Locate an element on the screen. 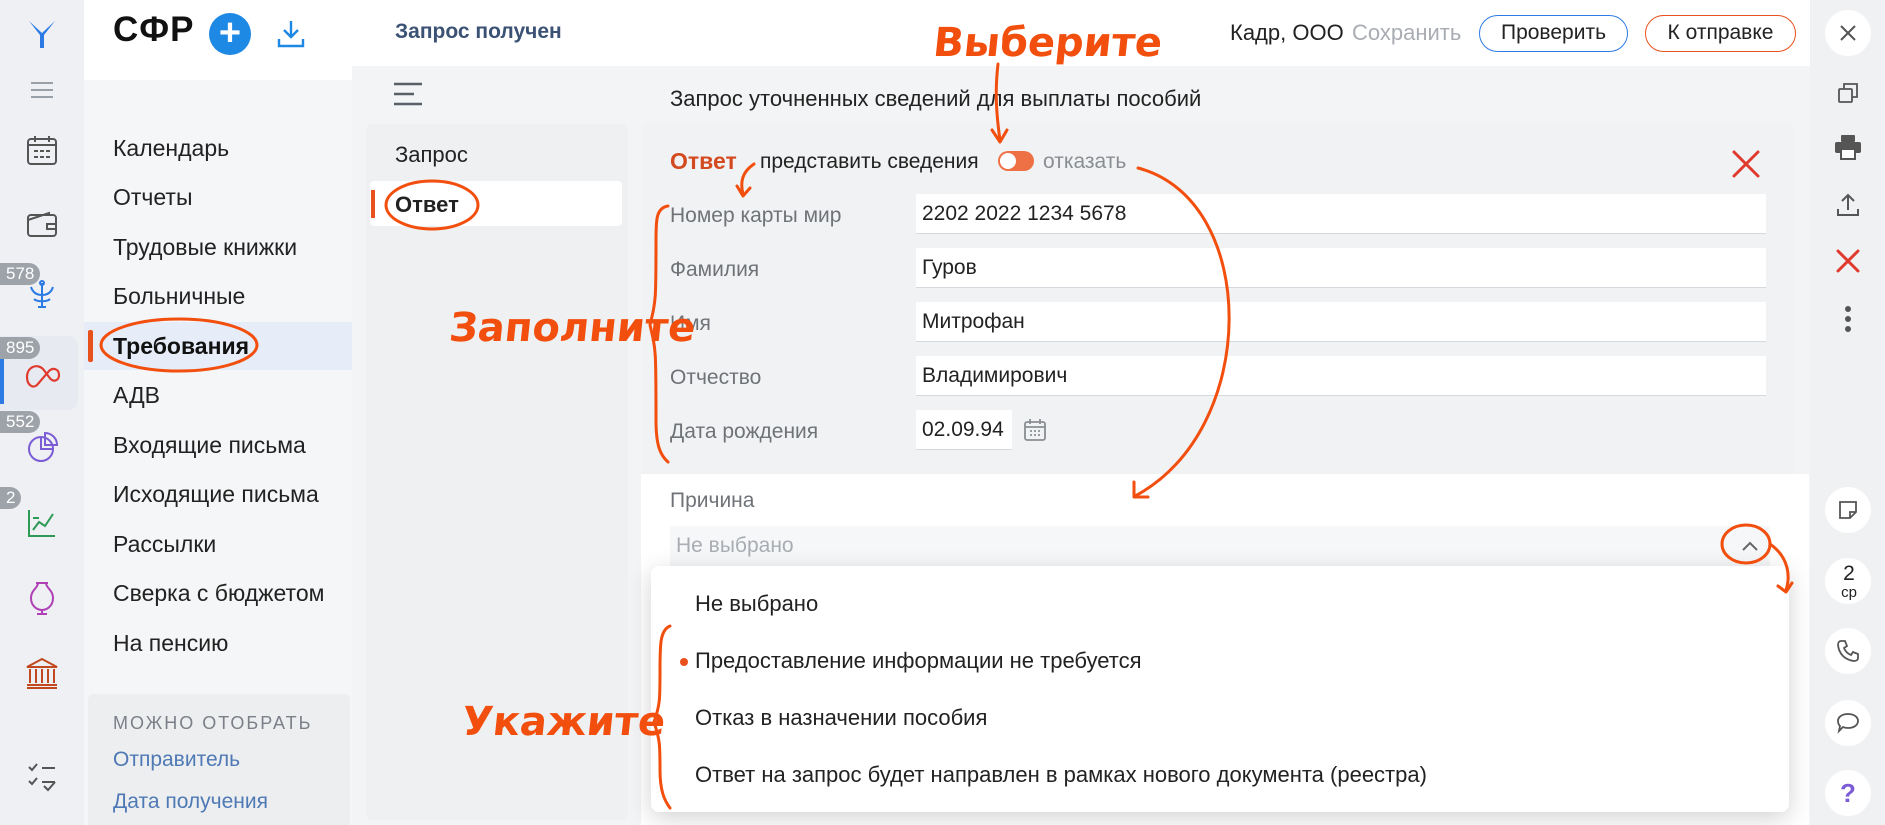 This screenshot has width=1885, height=825. surname-input: Гуров is located at coordinates (1341, 268).